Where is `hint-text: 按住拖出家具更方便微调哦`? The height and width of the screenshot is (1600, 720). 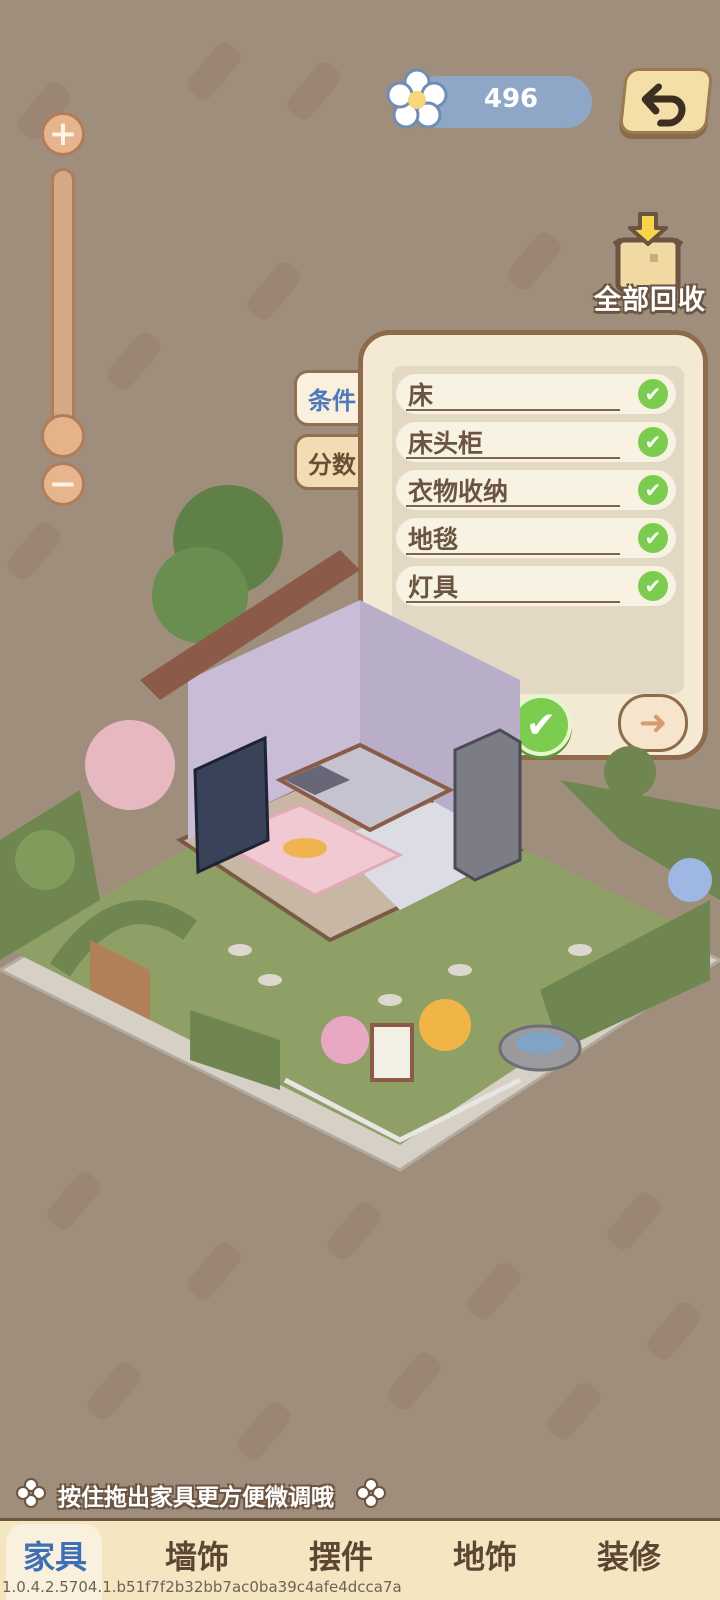
hint-text: 按住拖出家具更方便微调哦 is located at coordinates (196, 1498).